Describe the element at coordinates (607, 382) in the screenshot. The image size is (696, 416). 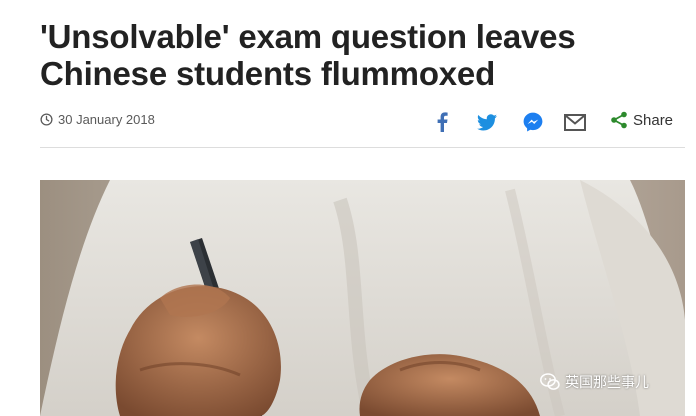
I see `watermark-text: 英国那些事儿` at that location.